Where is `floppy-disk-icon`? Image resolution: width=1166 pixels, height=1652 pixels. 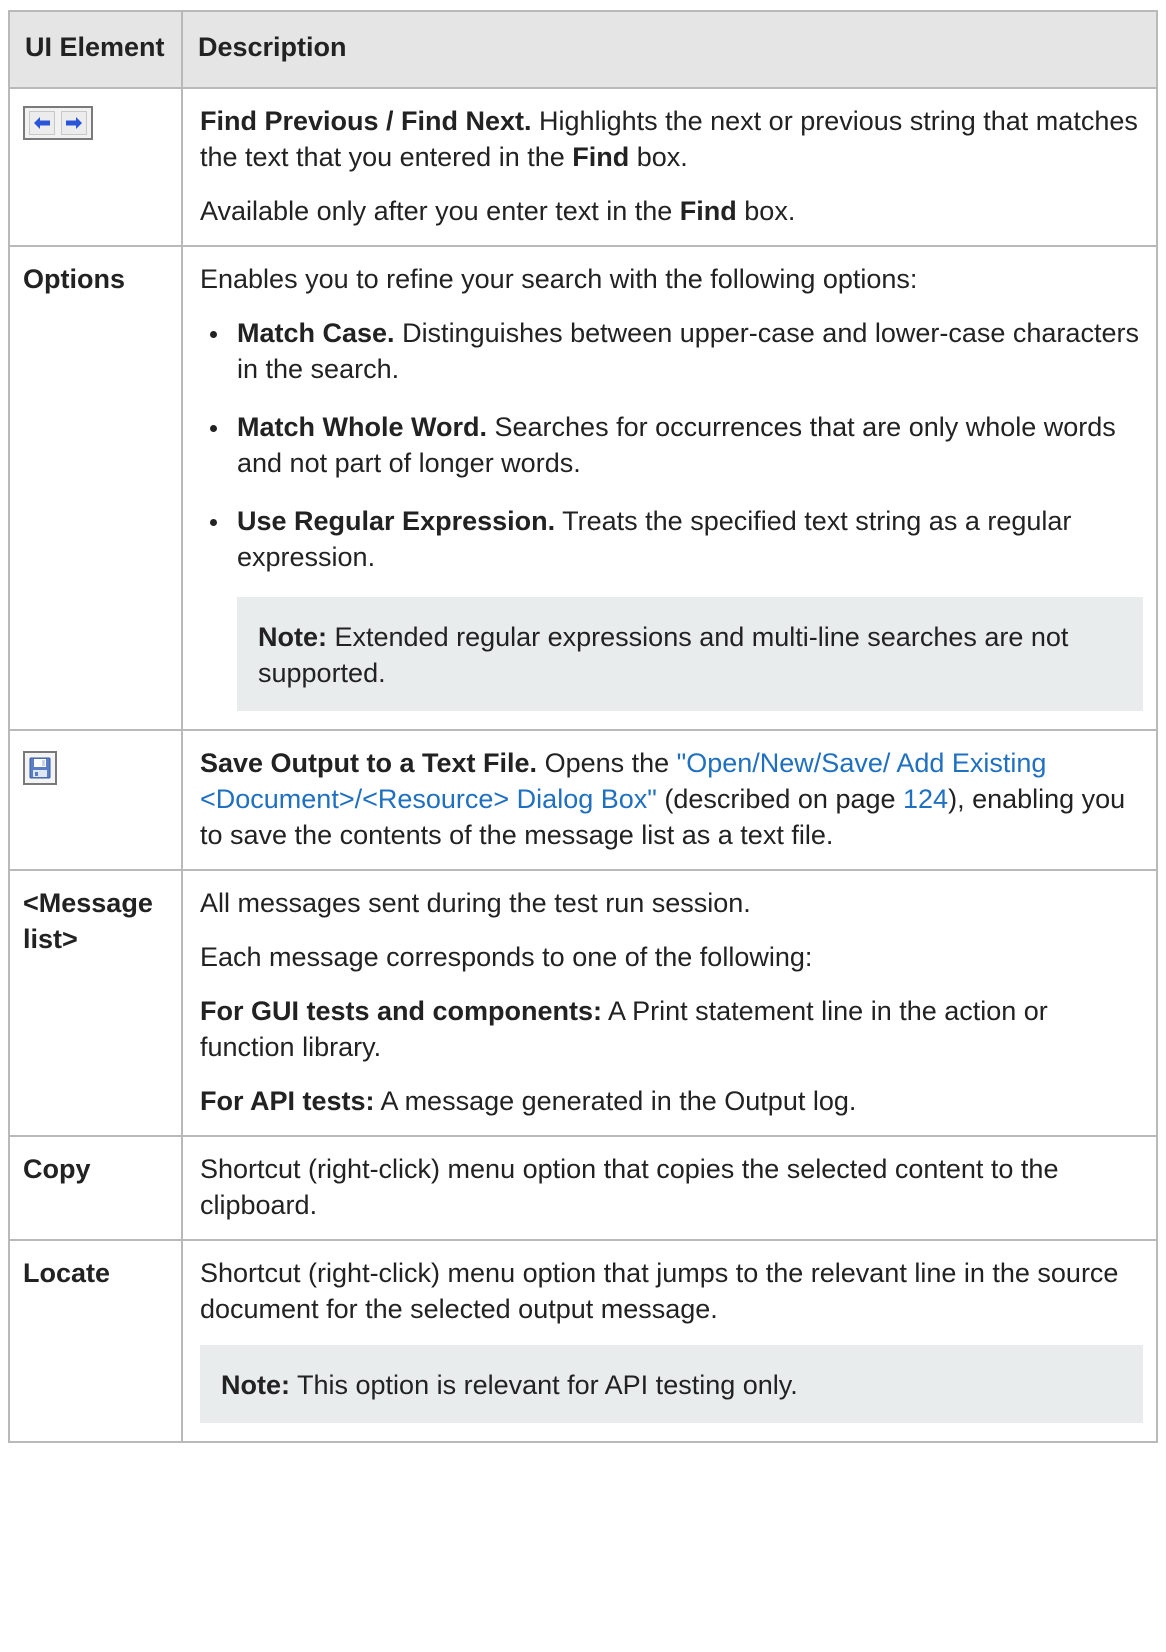
floppy-disk-icon is located at coordinates (40, 768).